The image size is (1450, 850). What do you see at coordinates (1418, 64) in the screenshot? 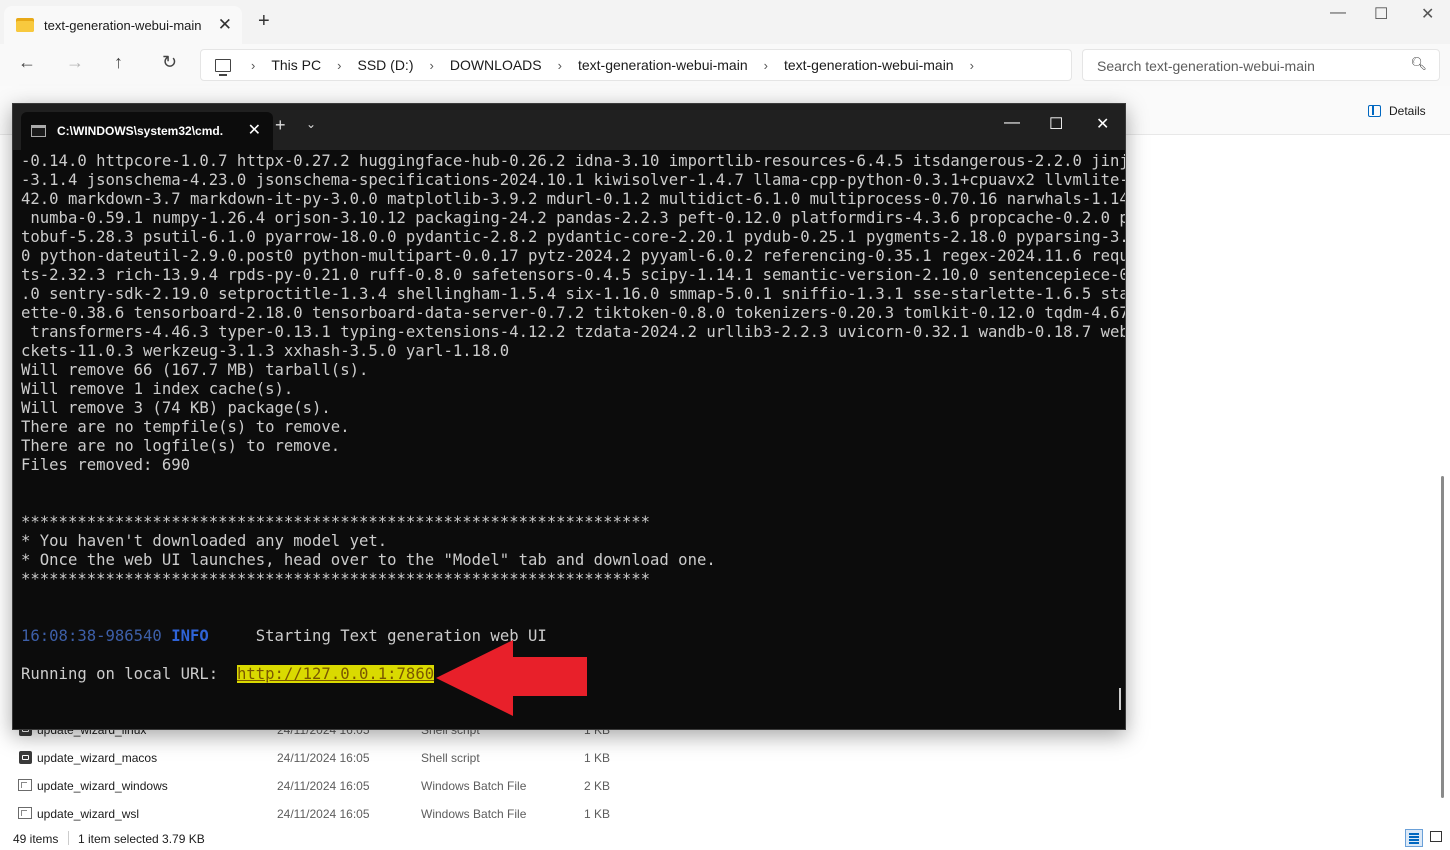
I see `search-icon: 🔍︎` at bounding box center [1418, 64].